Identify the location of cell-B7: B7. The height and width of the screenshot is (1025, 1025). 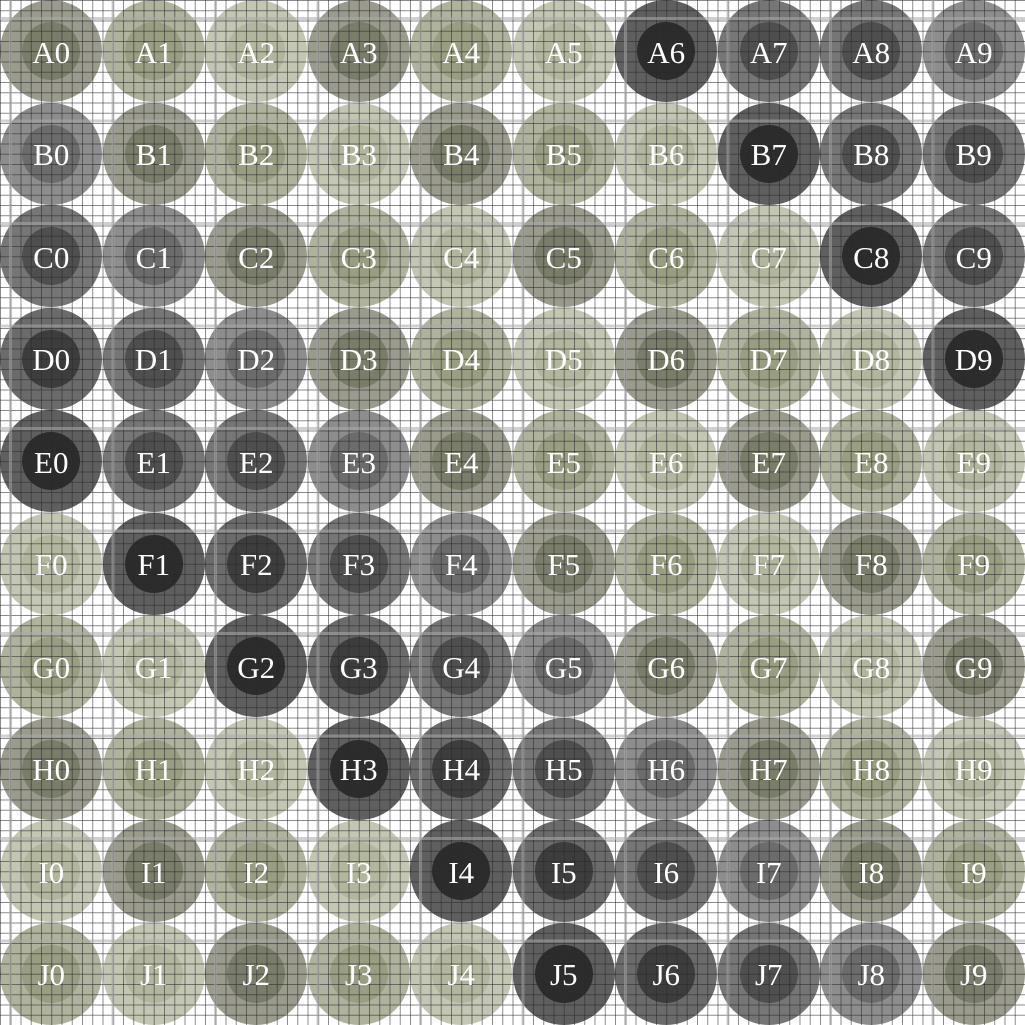
(769, 154).